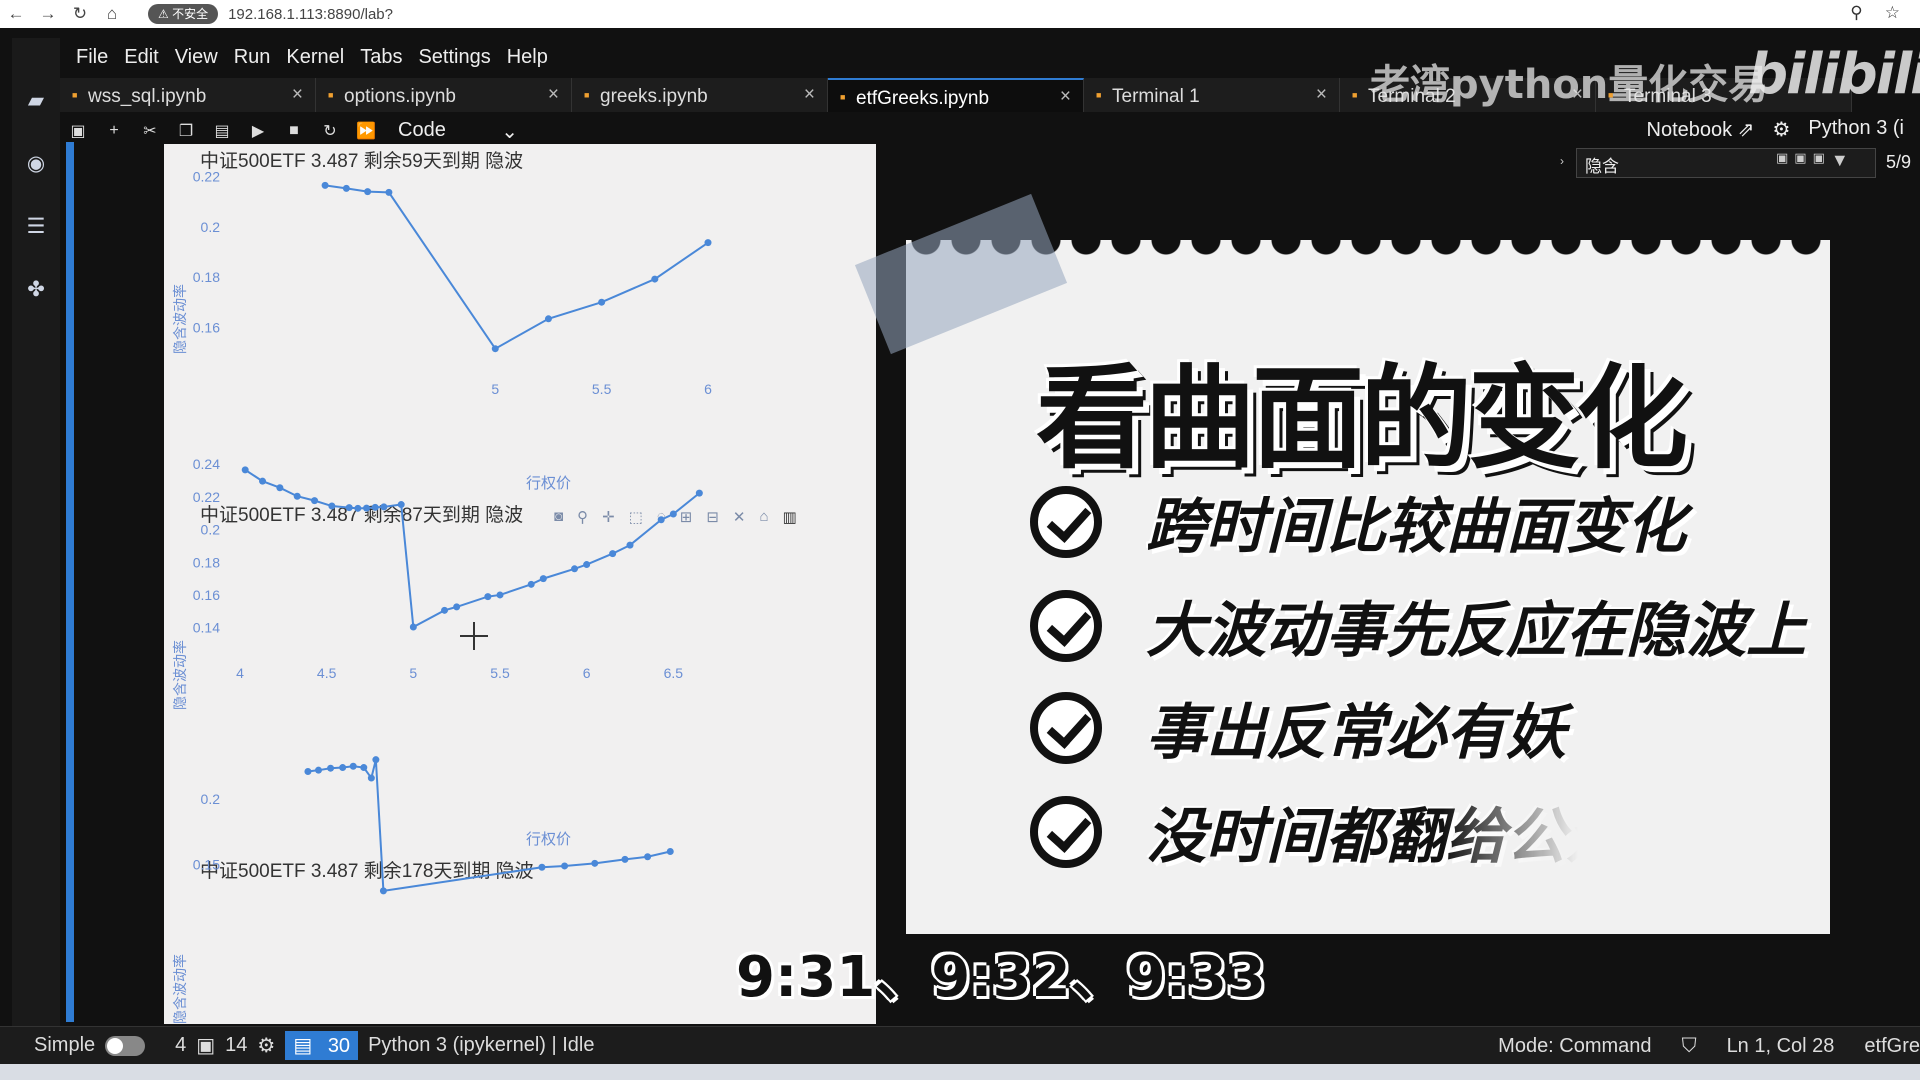 The image size is (1920, 1080). What do you see at coordinates (294, 131) in the screenshot?
I see `stop-icon: ■` at bounding box center [294, 131].